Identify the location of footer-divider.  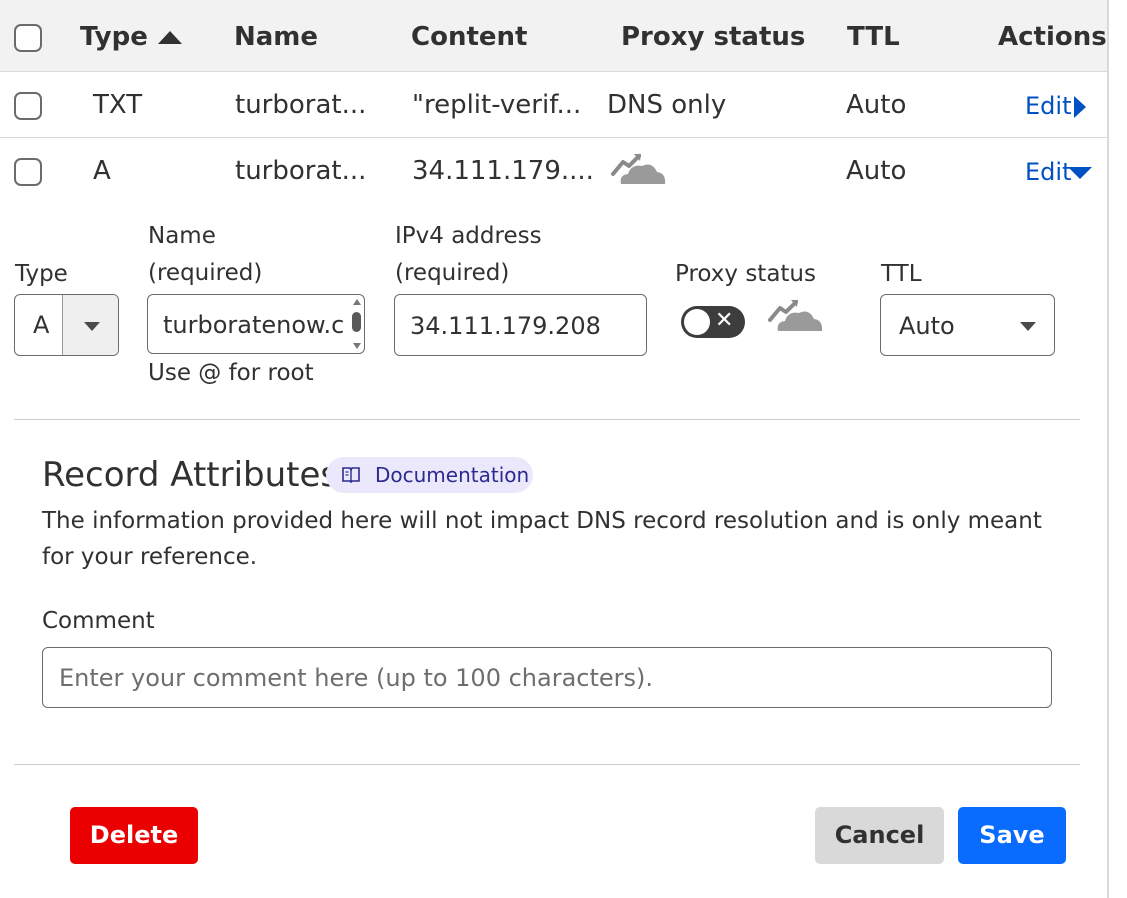
(547, 764).